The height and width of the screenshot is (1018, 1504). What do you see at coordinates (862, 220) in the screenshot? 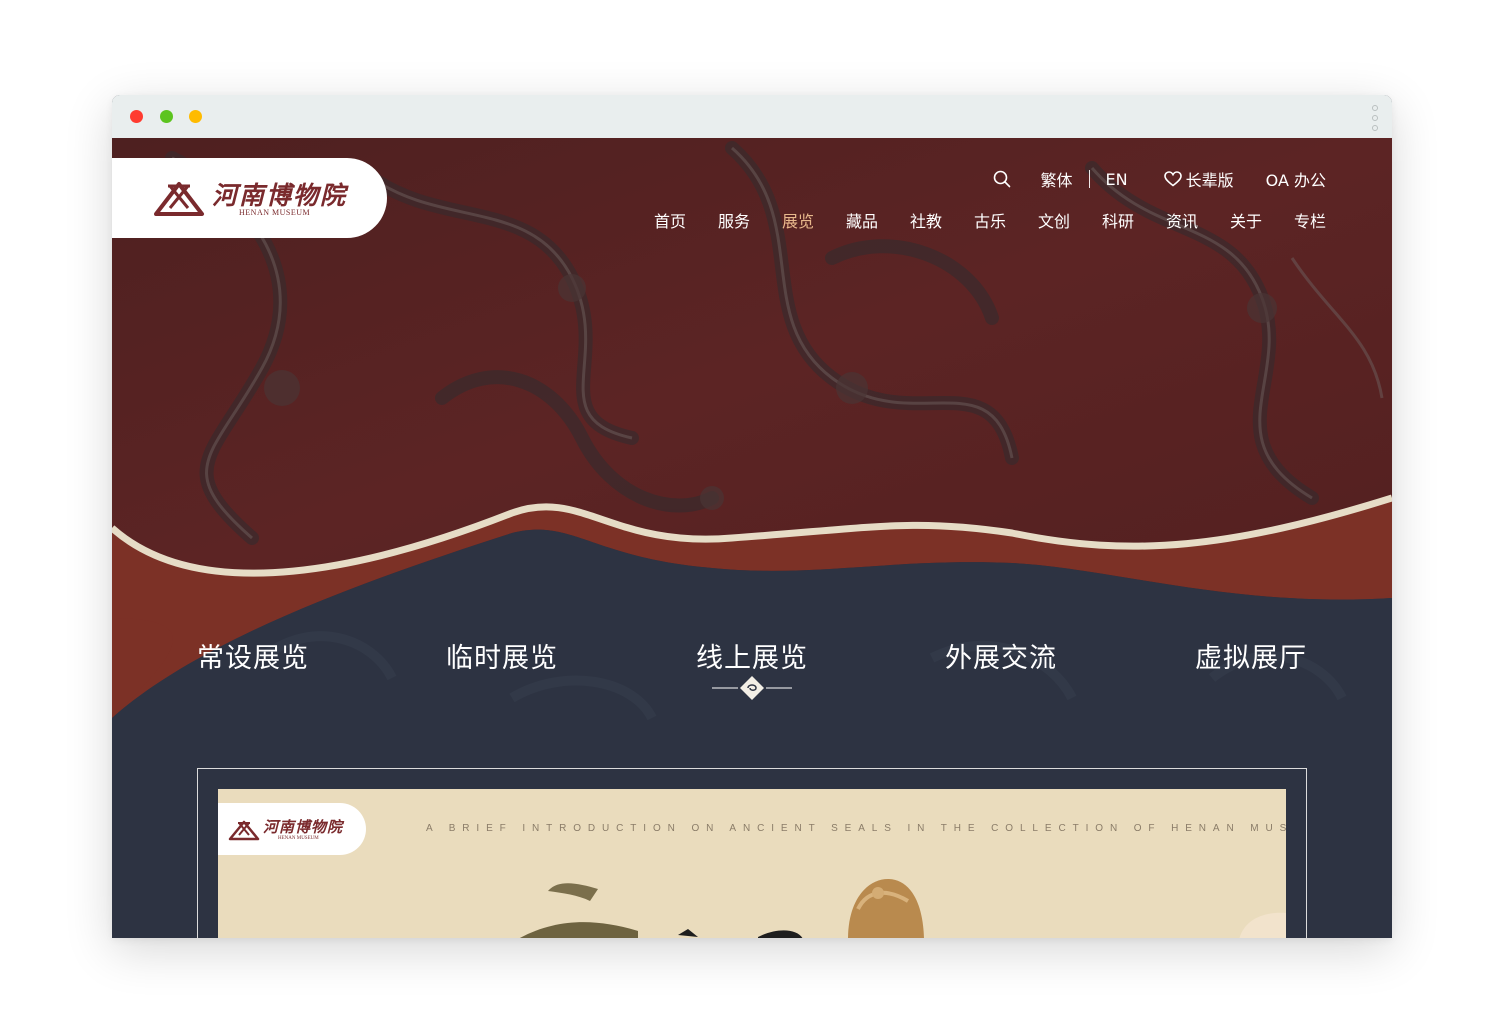
I see `nav-item-collections: 藏品` at bounding box center [862, 220].